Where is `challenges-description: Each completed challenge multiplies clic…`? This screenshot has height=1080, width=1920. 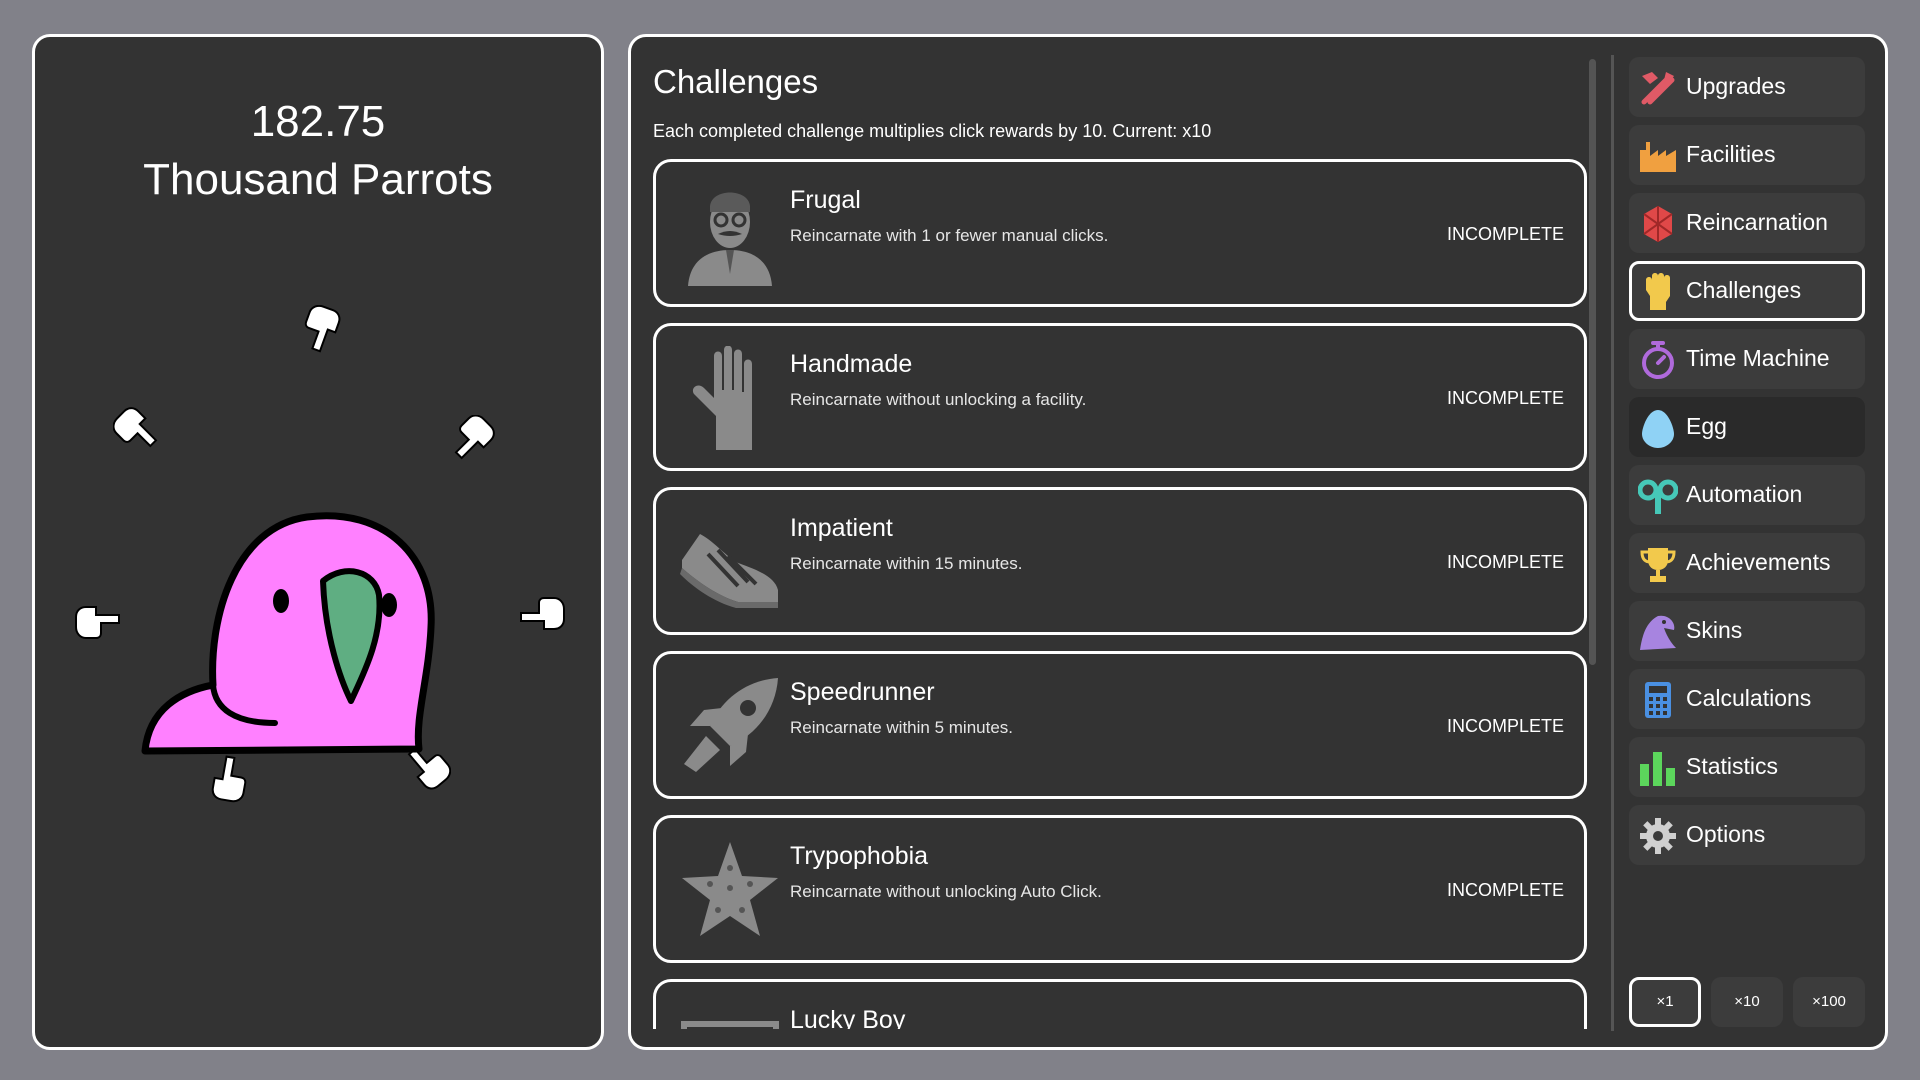 challenges-description: Each completed challenge multiplies clic… is located at coordinates (932, 131).